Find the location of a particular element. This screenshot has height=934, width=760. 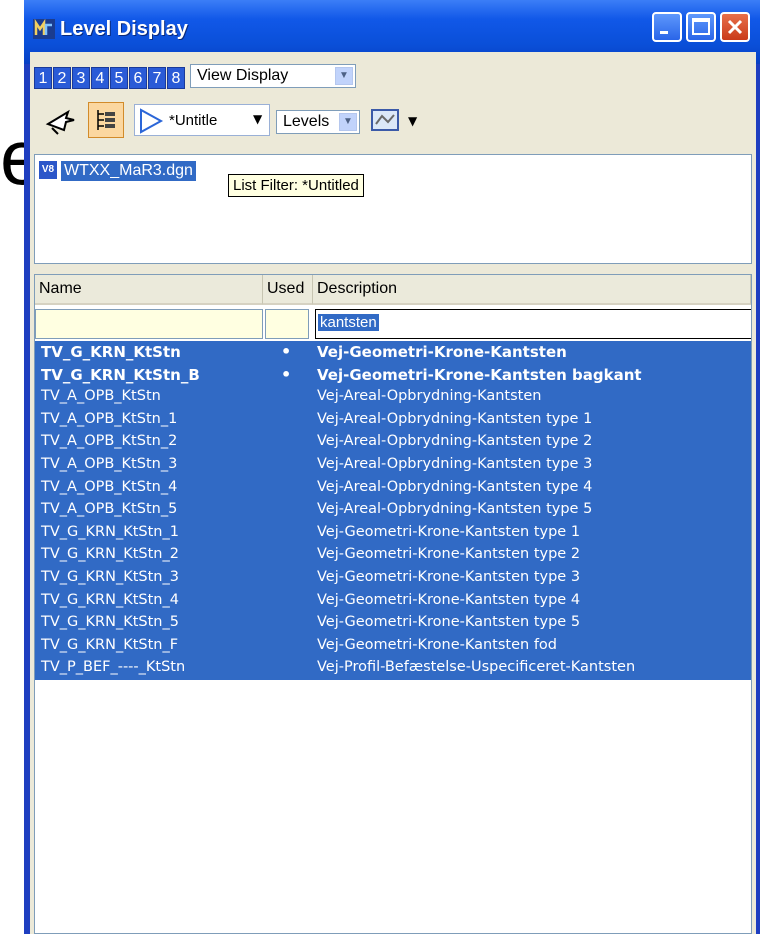

view-2-button: 2 is located at coordinates (62, 78).